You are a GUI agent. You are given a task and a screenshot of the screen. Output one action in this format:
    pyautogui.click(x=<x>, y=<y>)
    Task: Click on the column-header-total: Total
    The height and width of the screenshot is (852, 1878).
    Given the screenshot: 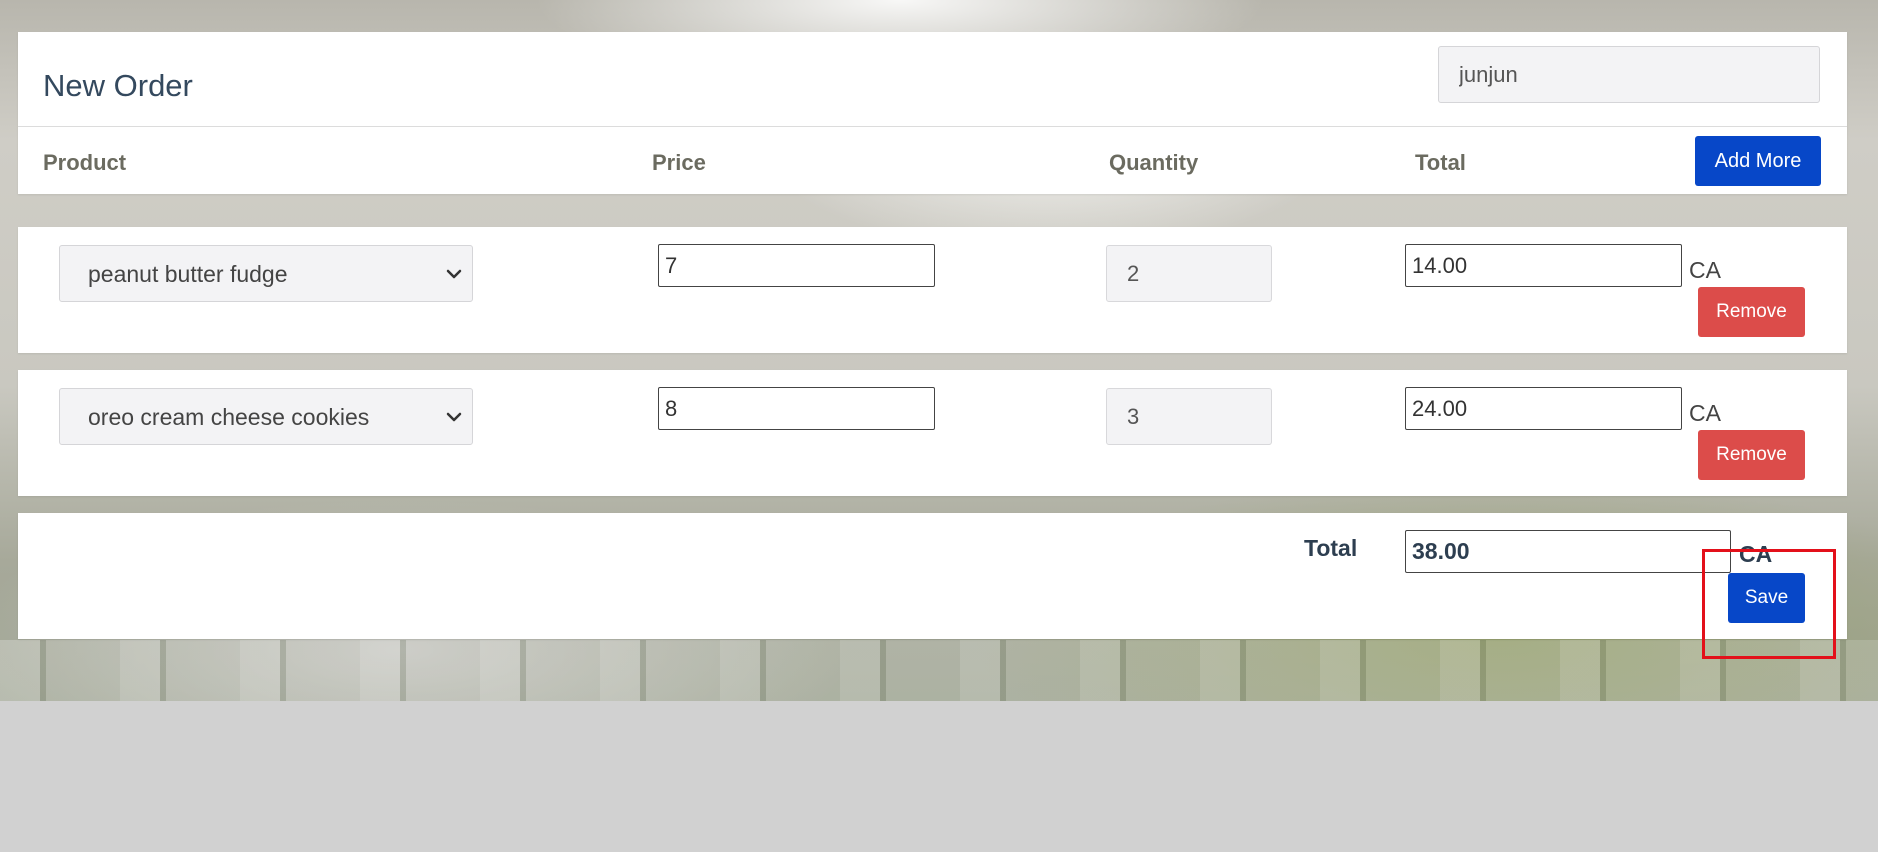 What is the action you would take?
    pyautogui.click(x=1440, y=162)
    